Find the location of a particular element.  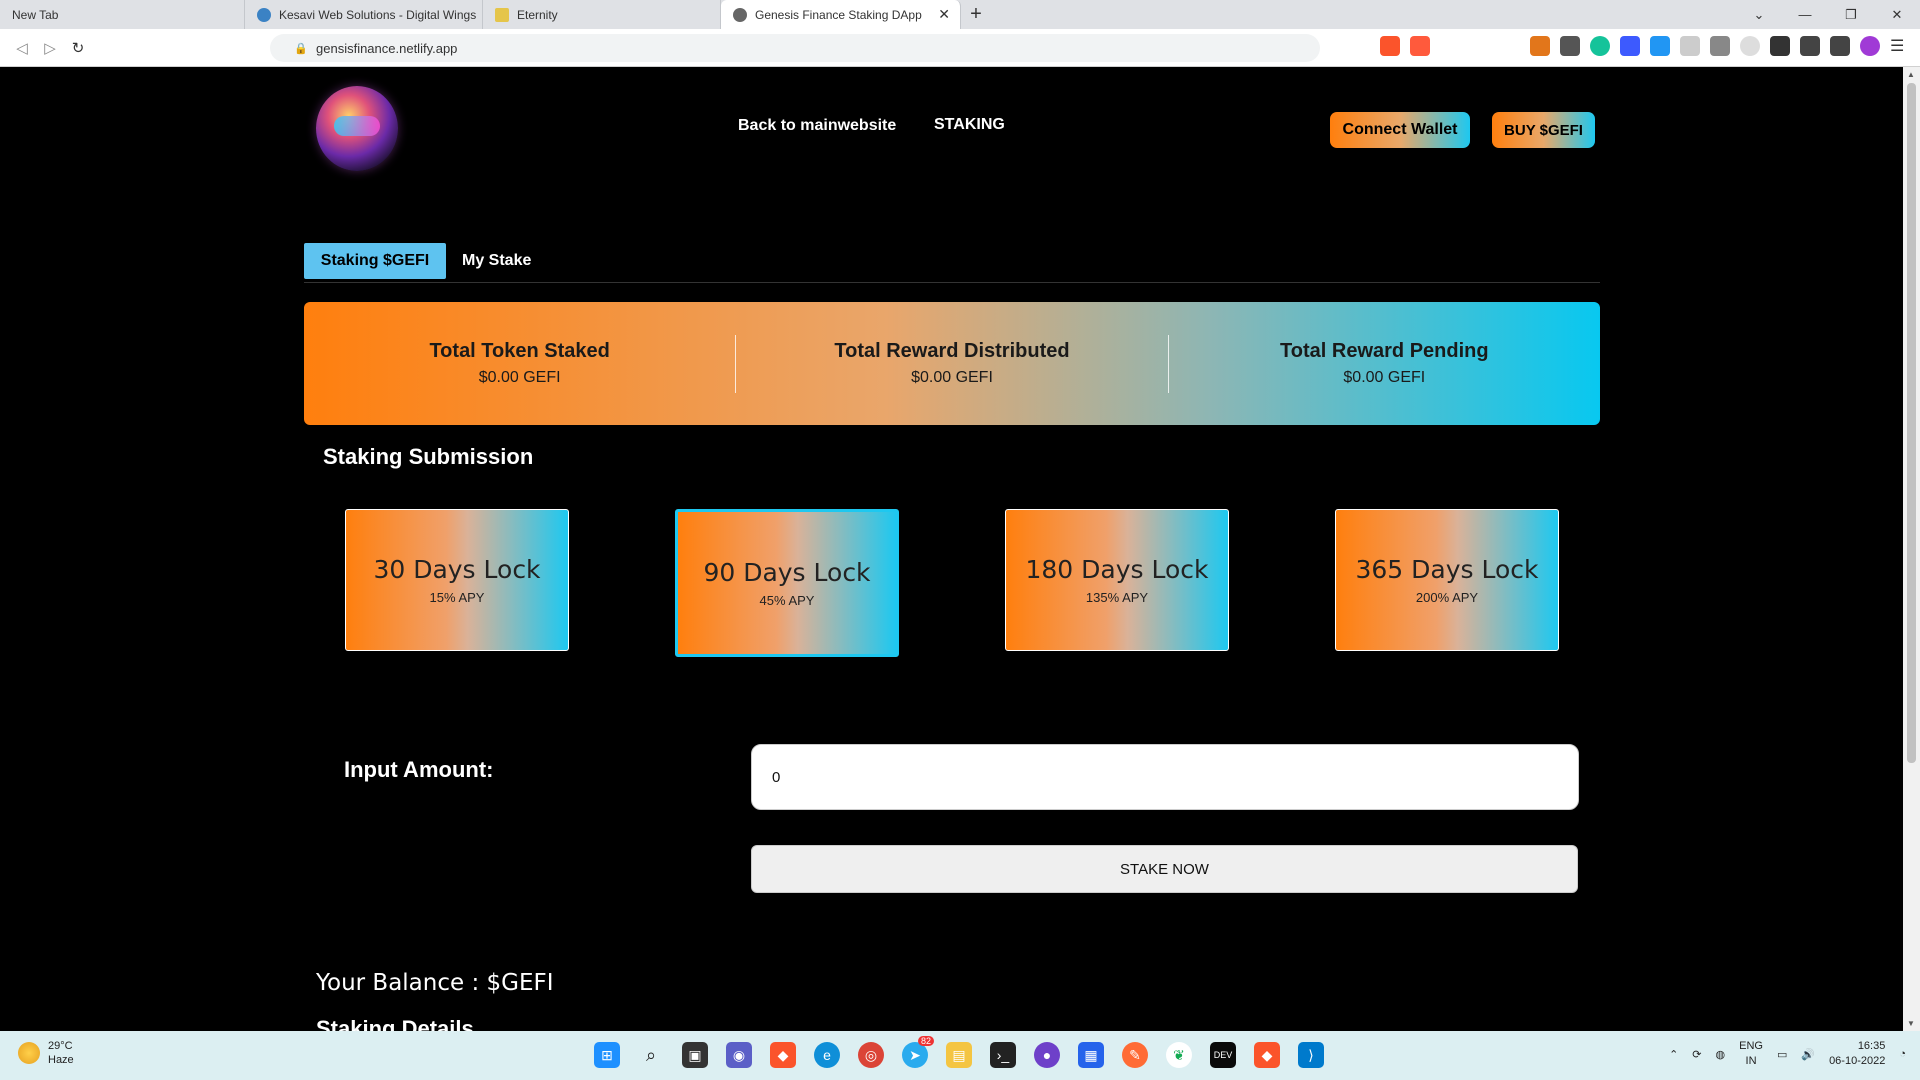

connect-wallet-button: Connect Wallet is located at coordinates (1400, 130).